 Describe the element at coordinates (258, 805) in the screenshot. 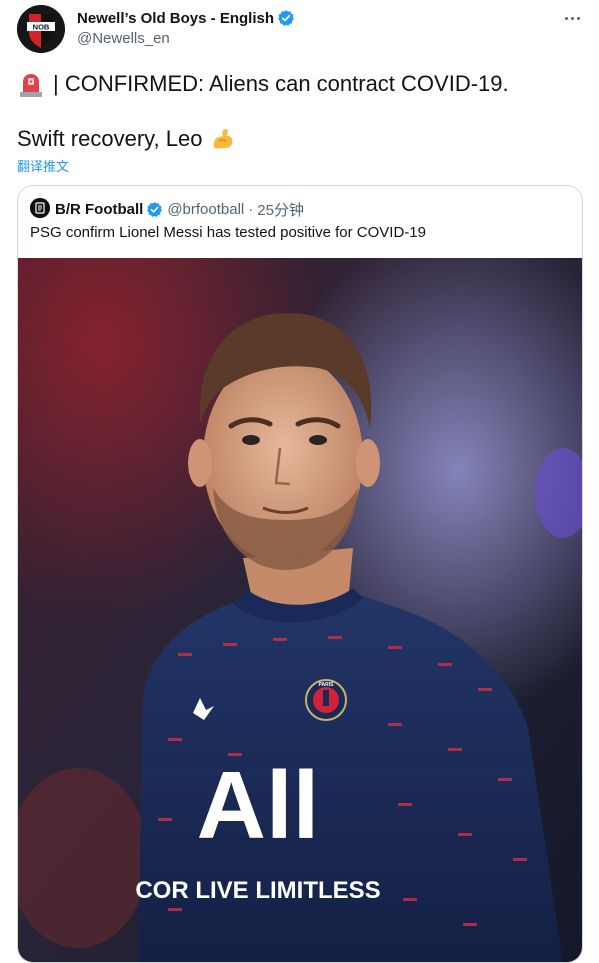

I see `kit-sponsor-top: All` at that location.